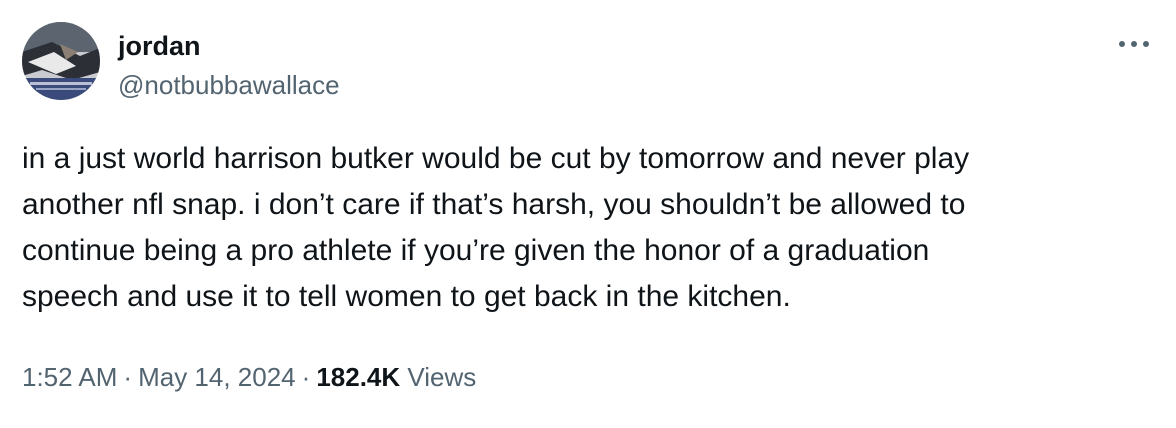 The width and height of the screenshot is (1176, 428). I want to click on more-horizontal-icon, so click(1134, 44).